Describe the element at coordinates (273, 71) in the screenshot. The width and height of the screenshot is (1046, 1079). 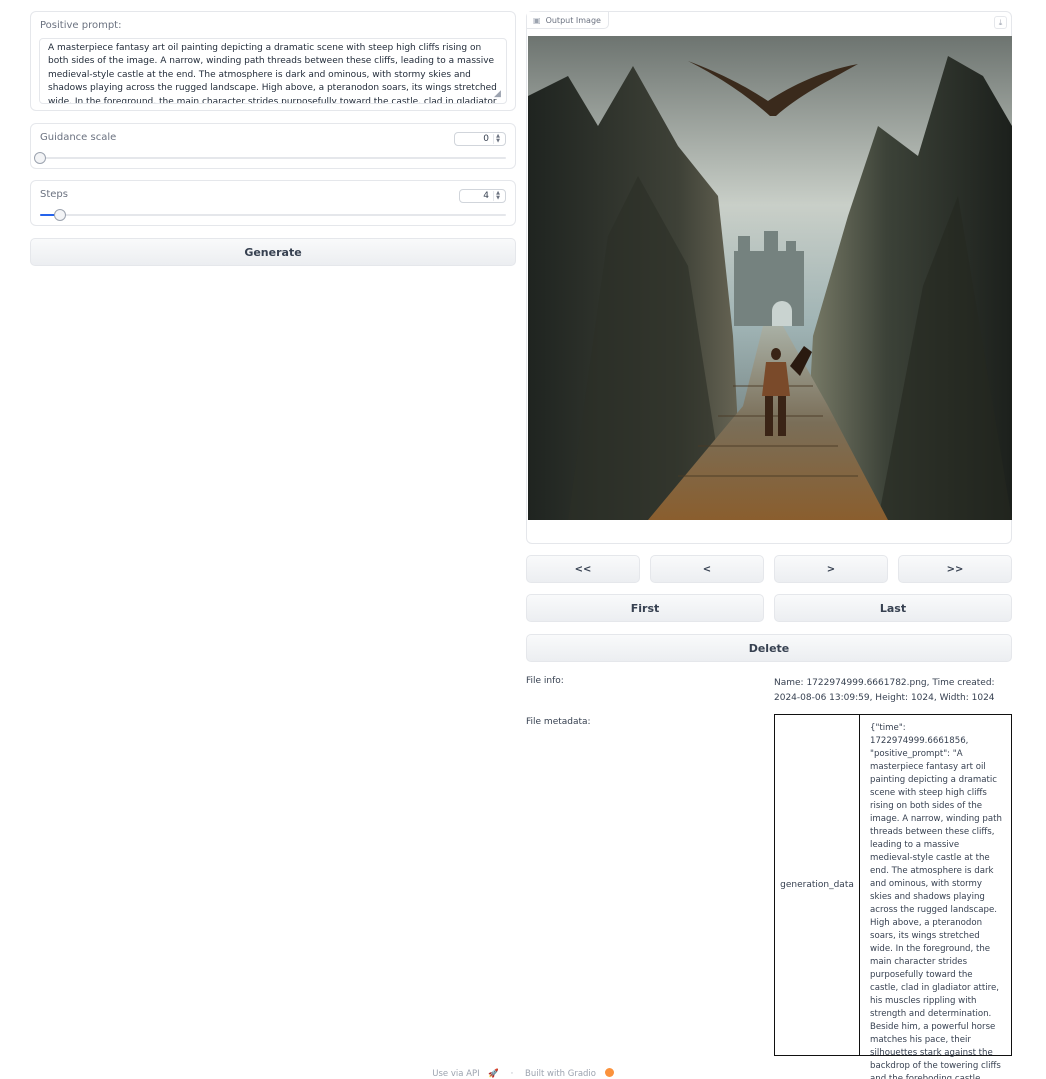
I see `prompt-textarea` at that location.